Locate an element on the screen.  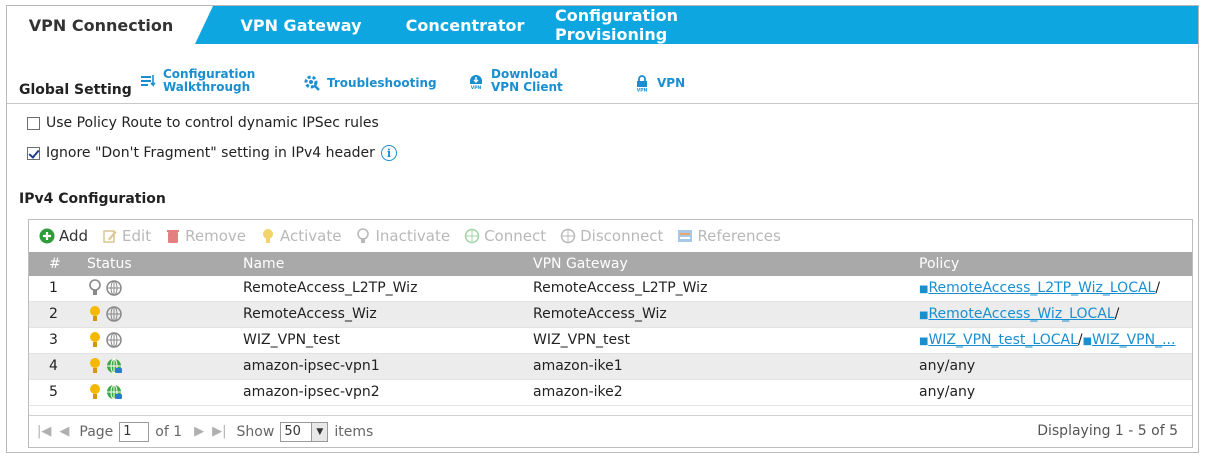
policy-link: RemoteAccess_L2TP_Wiz_LOCAL is located at coordinates (1041, 288).